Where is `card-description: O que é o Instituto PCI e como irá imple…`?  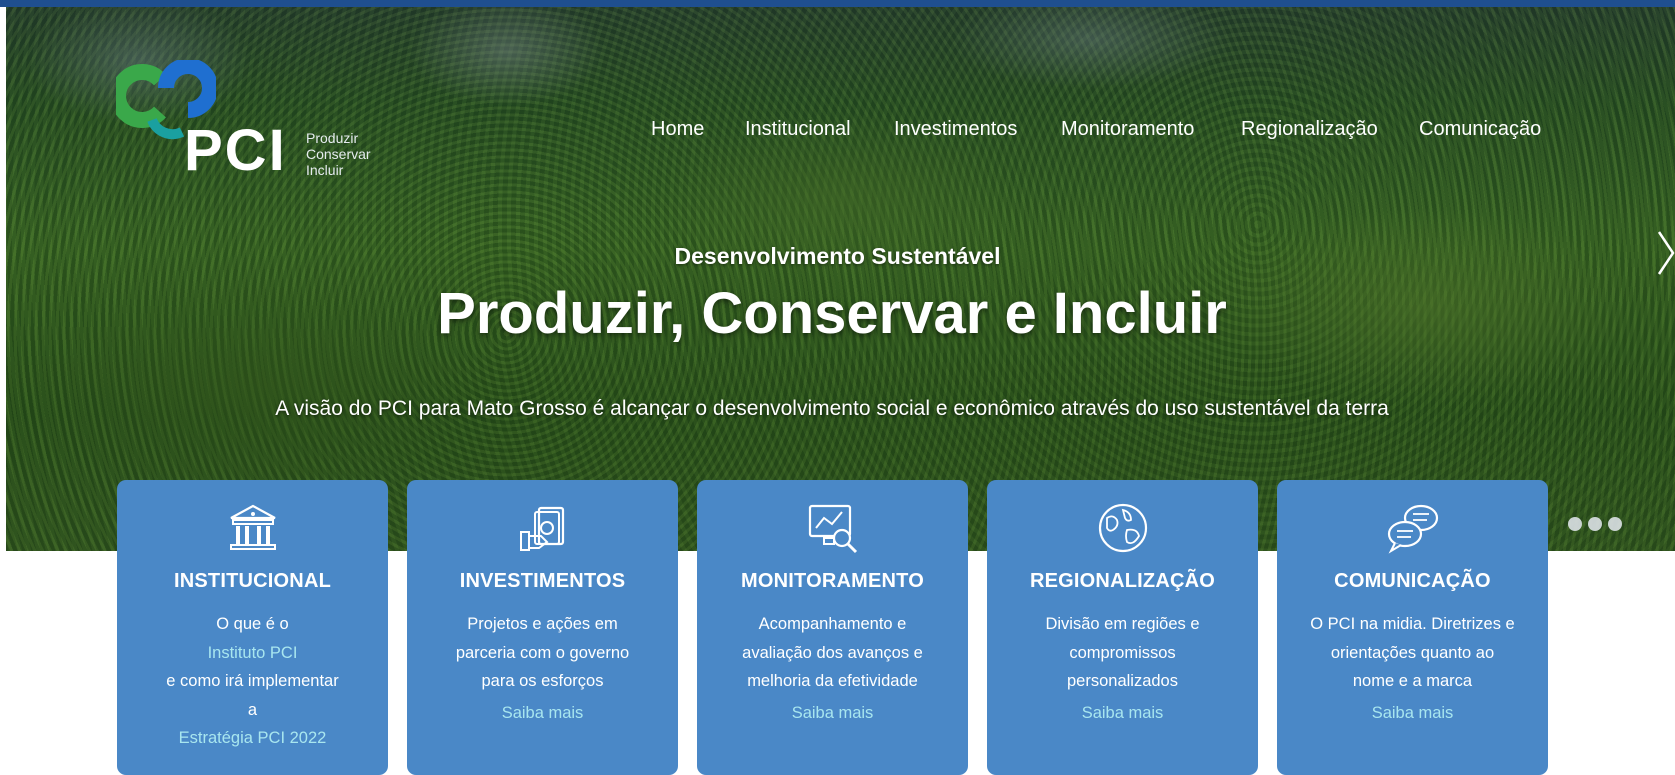
card-description: O que é o Instituto PCI e como irá imple… is located at coordinates (252, 681).